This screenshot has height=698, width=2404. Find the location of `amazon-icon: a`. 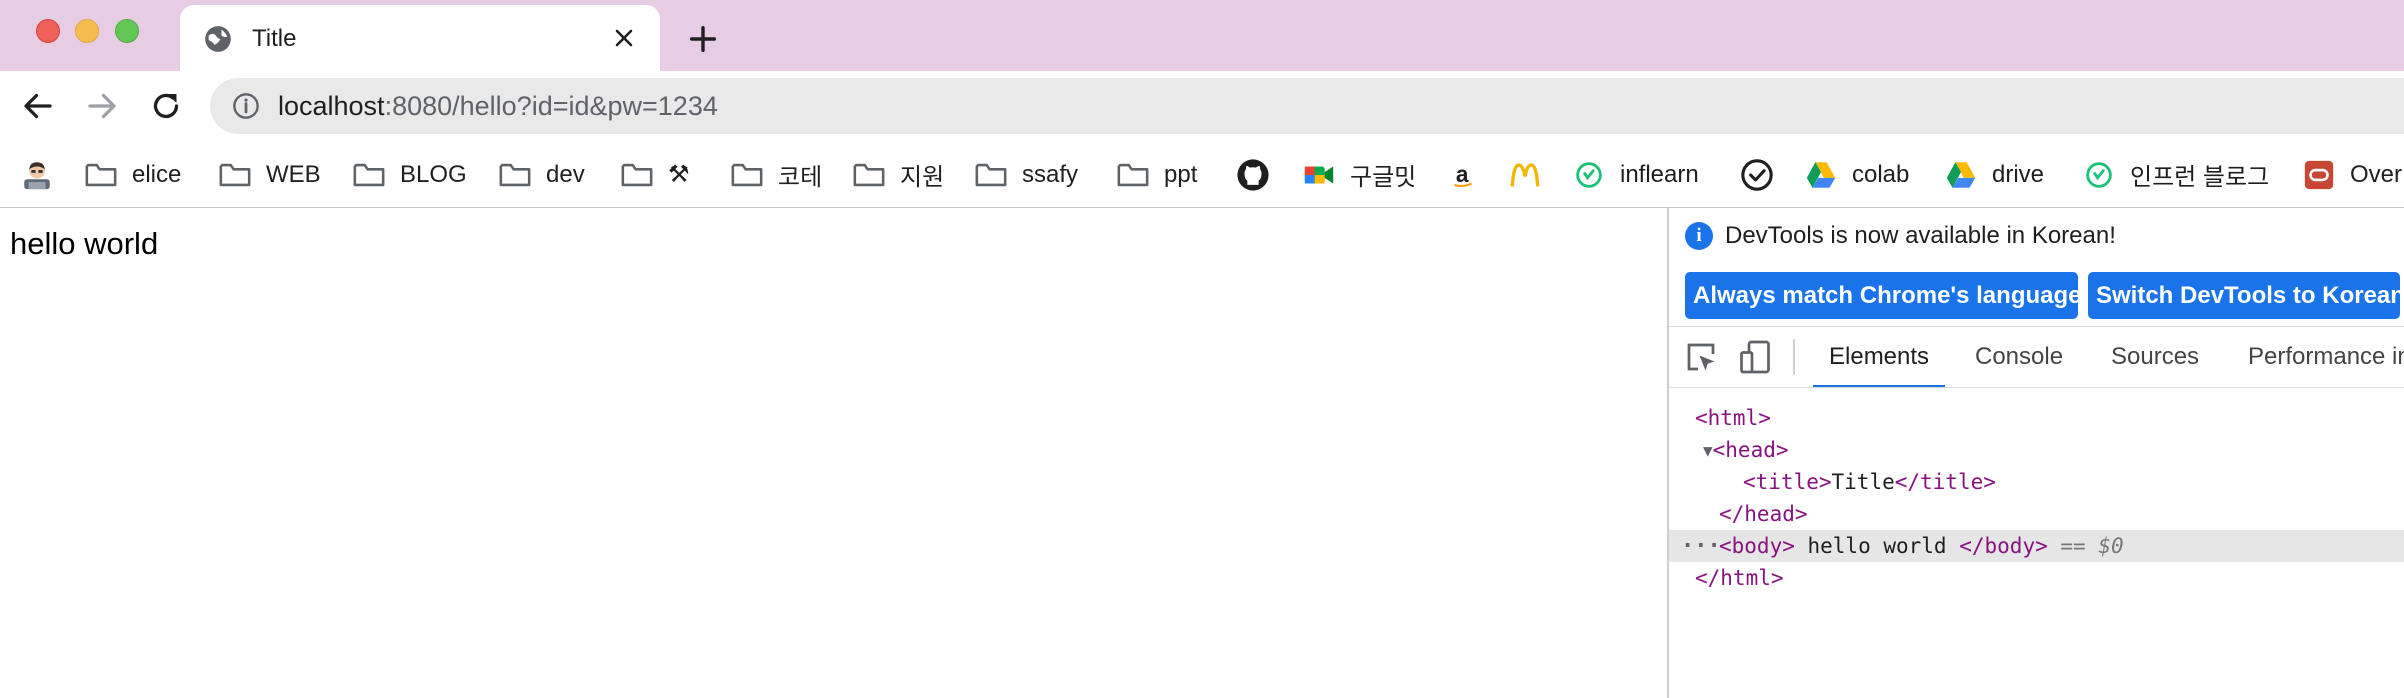

amazon-icon: a is located at coordinates (1463, 174).